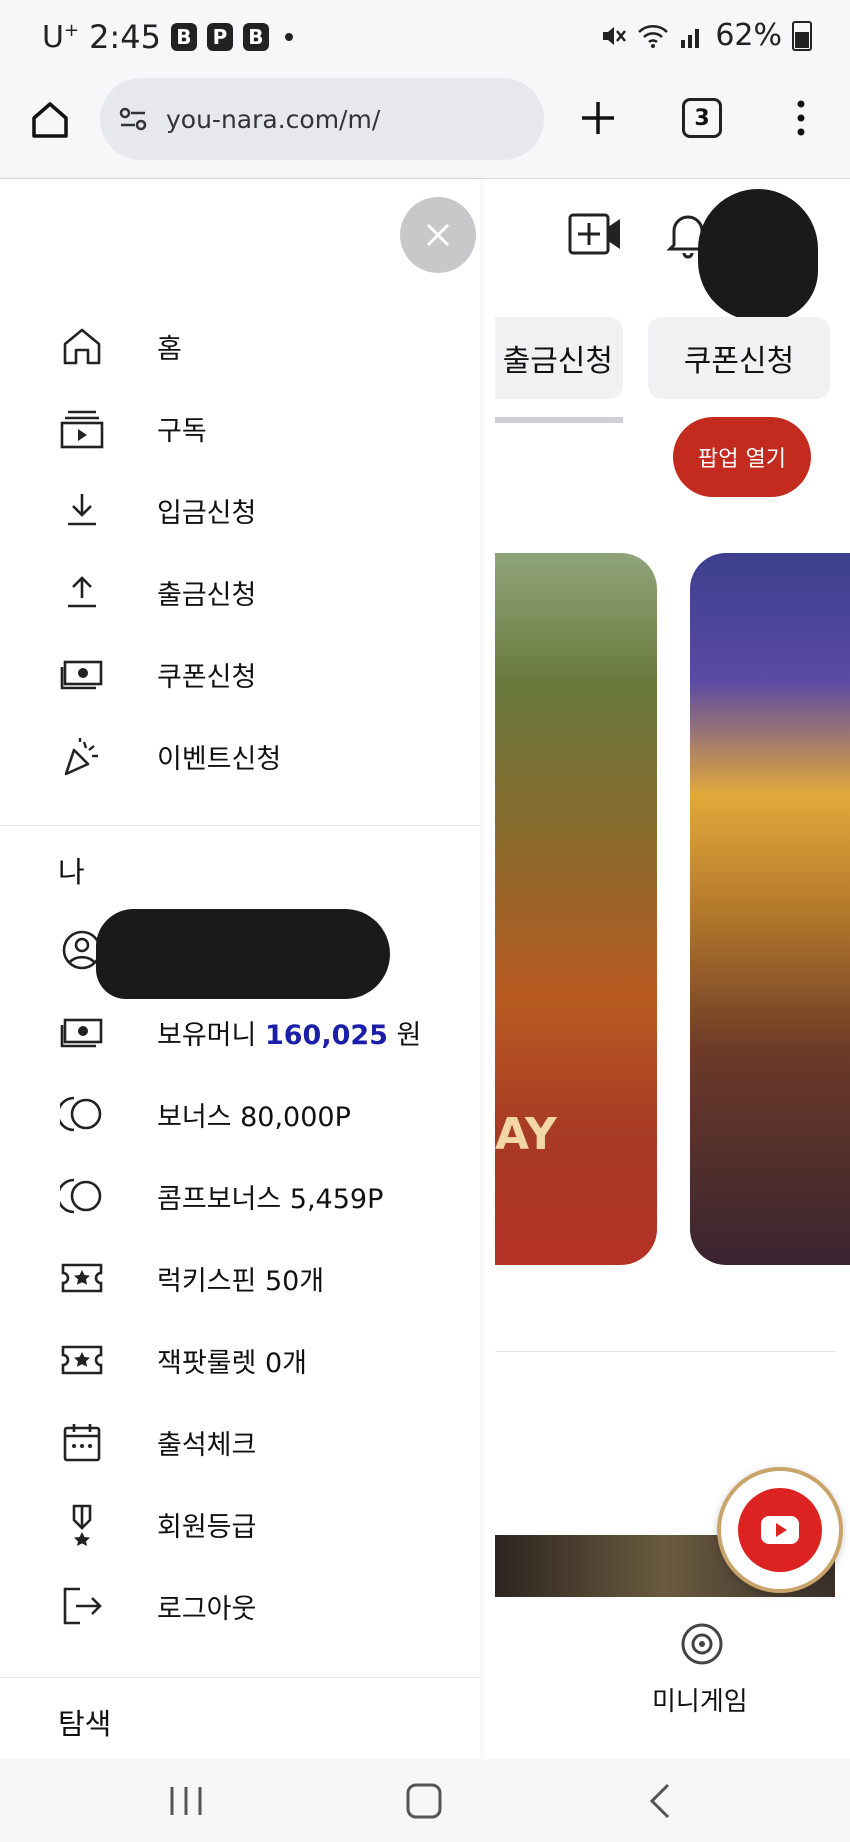  I want to click on app-notification-icon: P, so click(219, 37).